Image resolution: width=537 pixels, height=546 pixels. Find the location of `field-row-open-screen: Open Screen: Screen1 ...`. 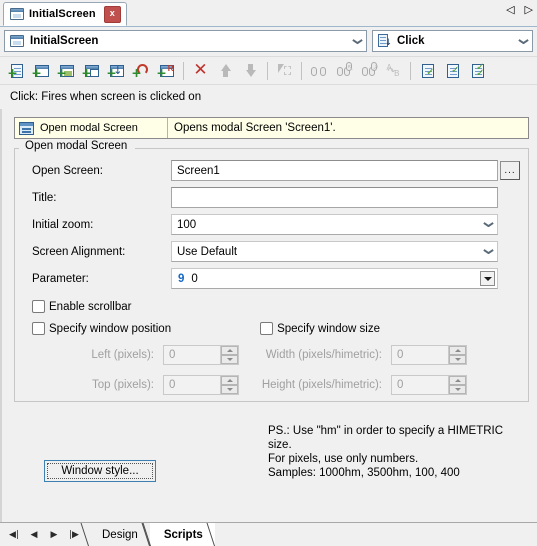

field-row-open-screen: Open Screen: Screen1 ... is located at coordinates (271, 170).